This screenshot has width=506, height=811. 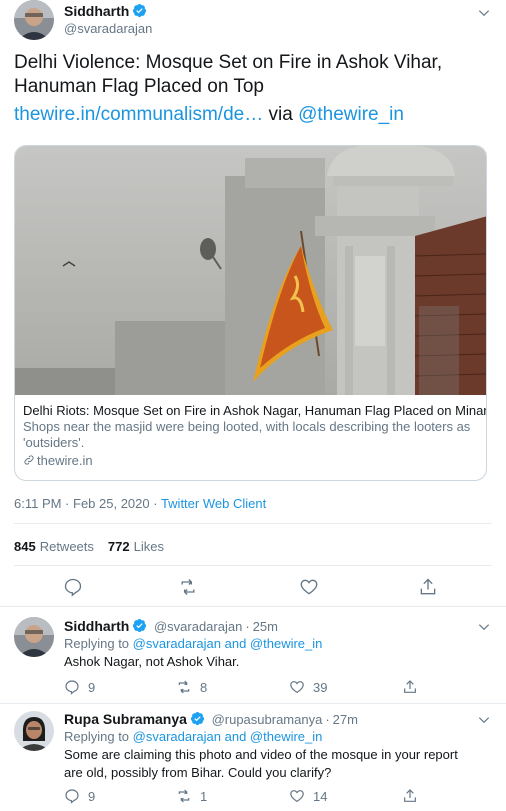 What do you see at coordinates (204, 796) in the screenshot?
I see `retweet-count: 1` at bounding box center [204, 796].